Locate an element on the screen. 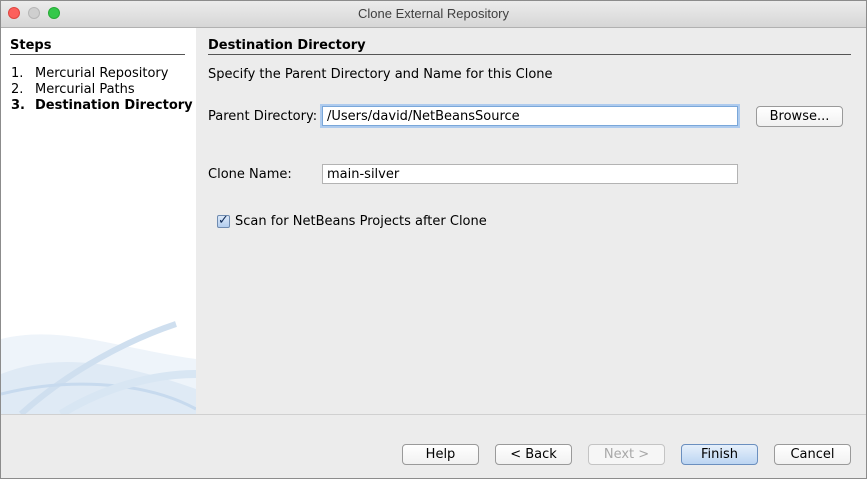 The image size is (867, 479). clone-name-input is located at coordinates (530, 174).